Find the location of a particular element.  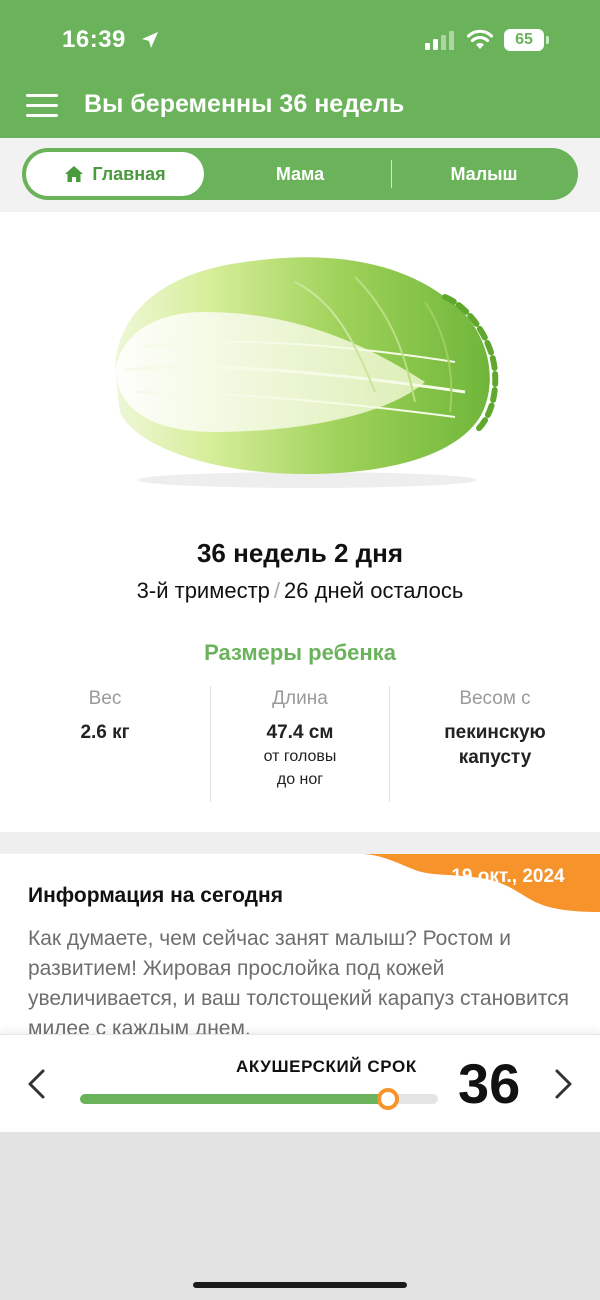

tab-home-label: Главная is located at coordinates (129, 173).